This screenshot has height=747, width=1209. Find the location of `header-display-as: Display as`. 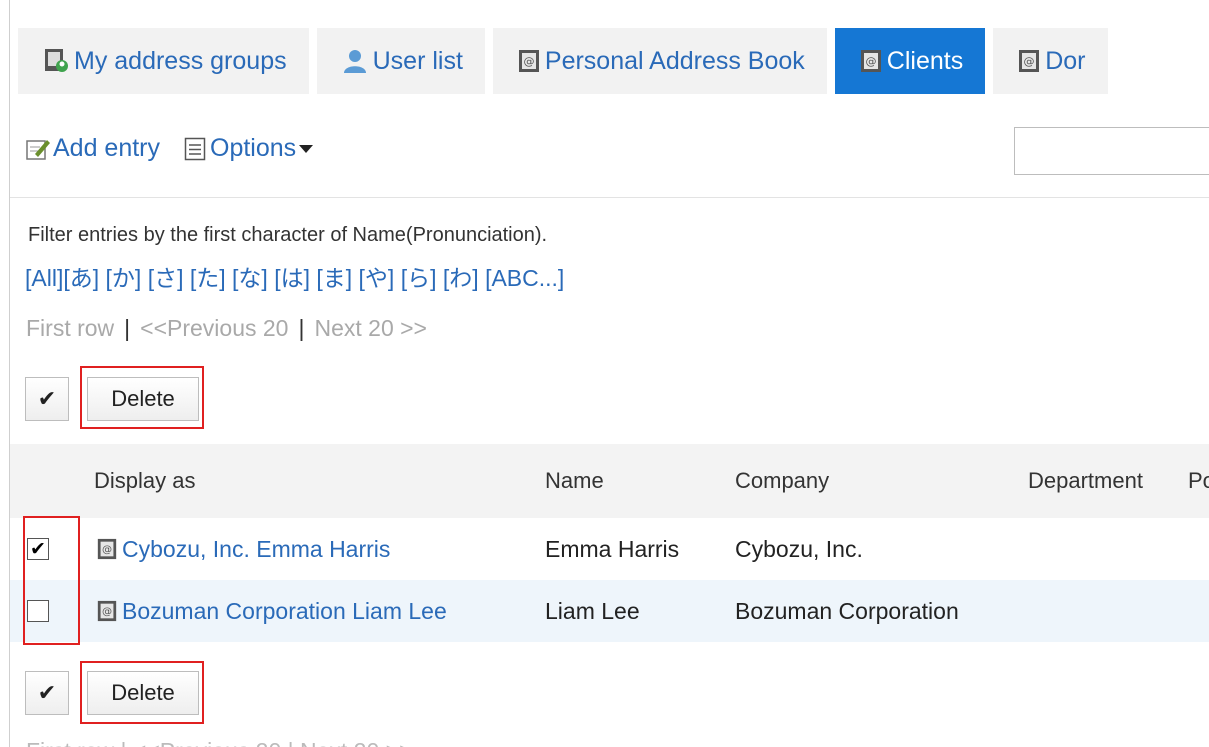

header-display-as: Display as is located at coordinates (144, 481).